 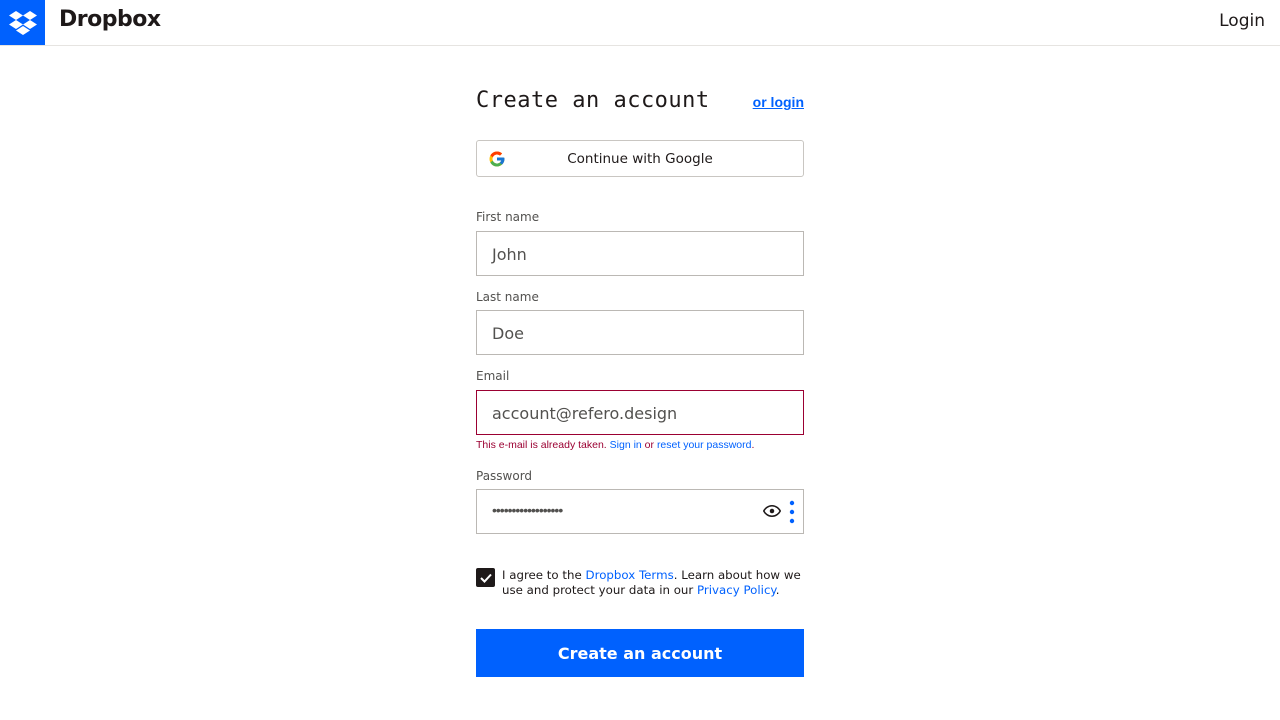 I want to click on header-login-link: Login, so click(x=1242, y=21).